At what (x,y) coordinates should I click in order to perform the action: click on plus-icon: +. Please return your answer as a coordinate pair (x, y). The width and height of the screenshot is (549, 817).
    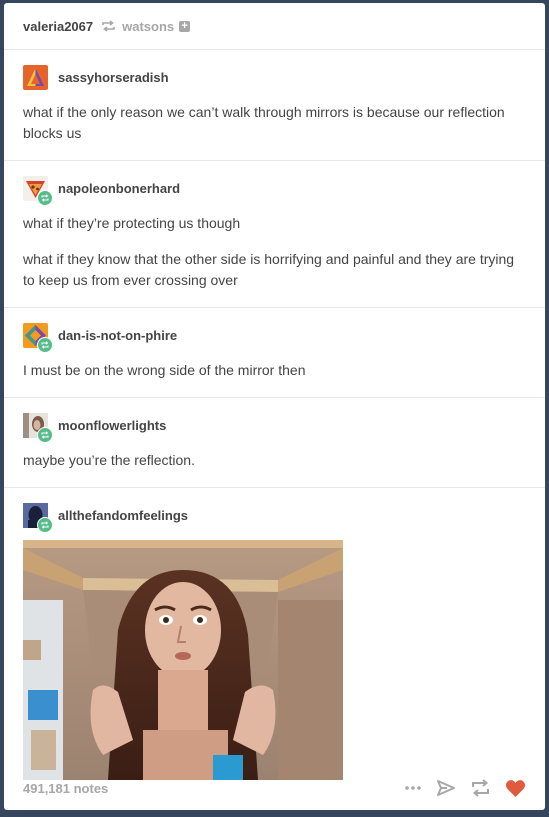
    Looking at the image, I should click on (185, 26).